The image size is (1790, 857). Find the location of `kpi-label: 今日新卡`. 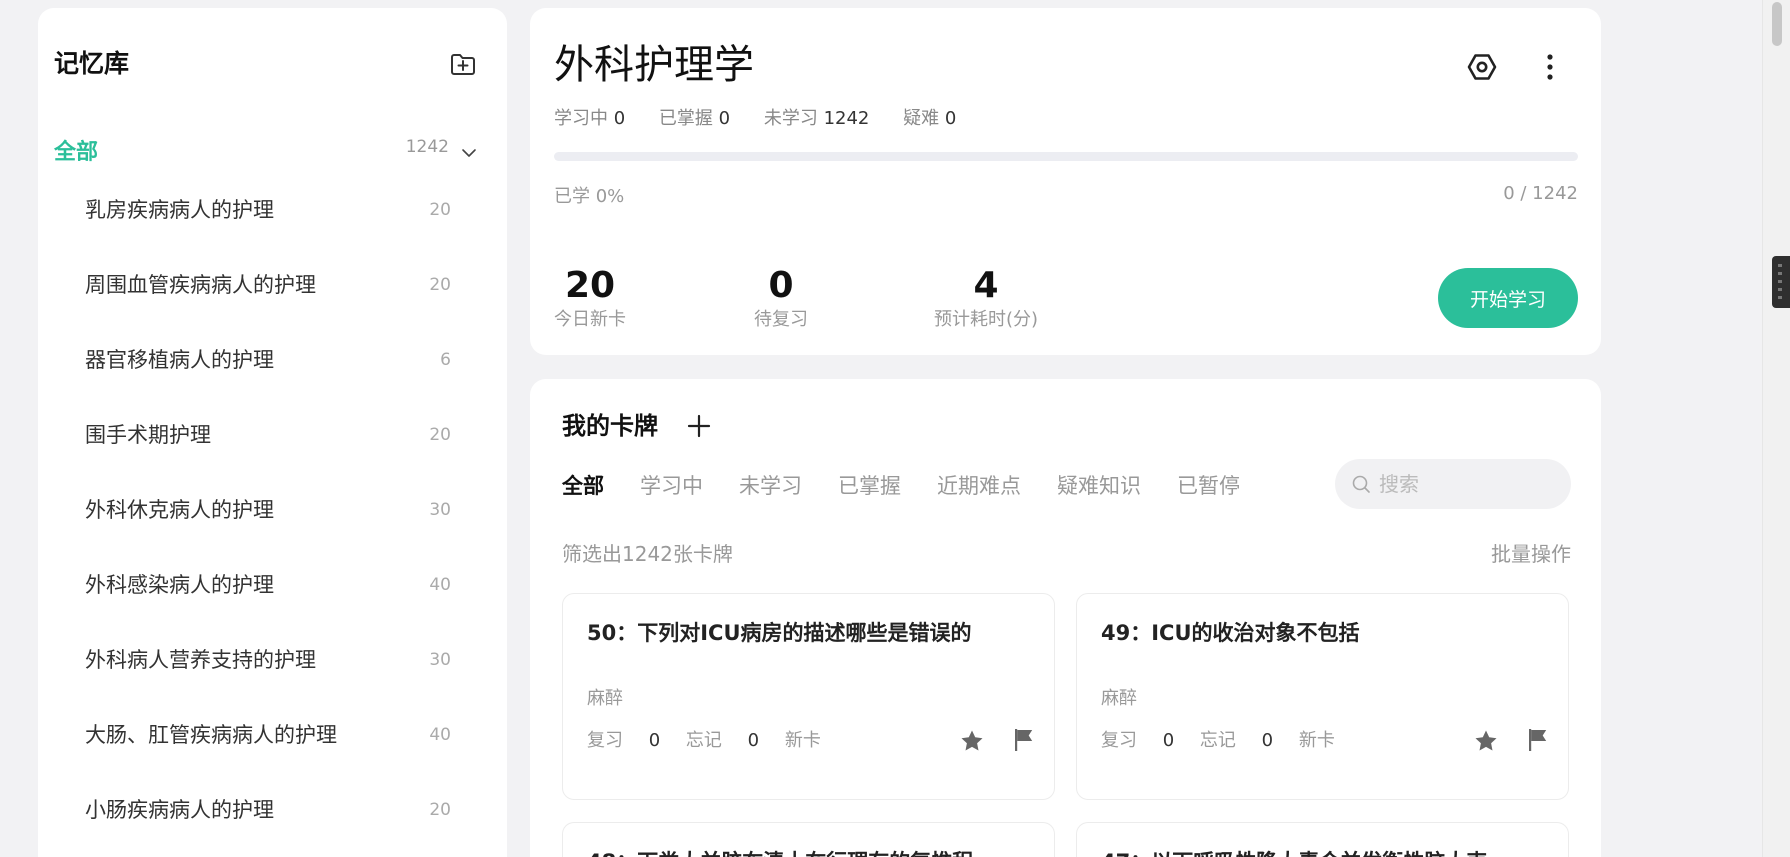

kpi-label: 今日新卡 is located at coordinates (590, 319).